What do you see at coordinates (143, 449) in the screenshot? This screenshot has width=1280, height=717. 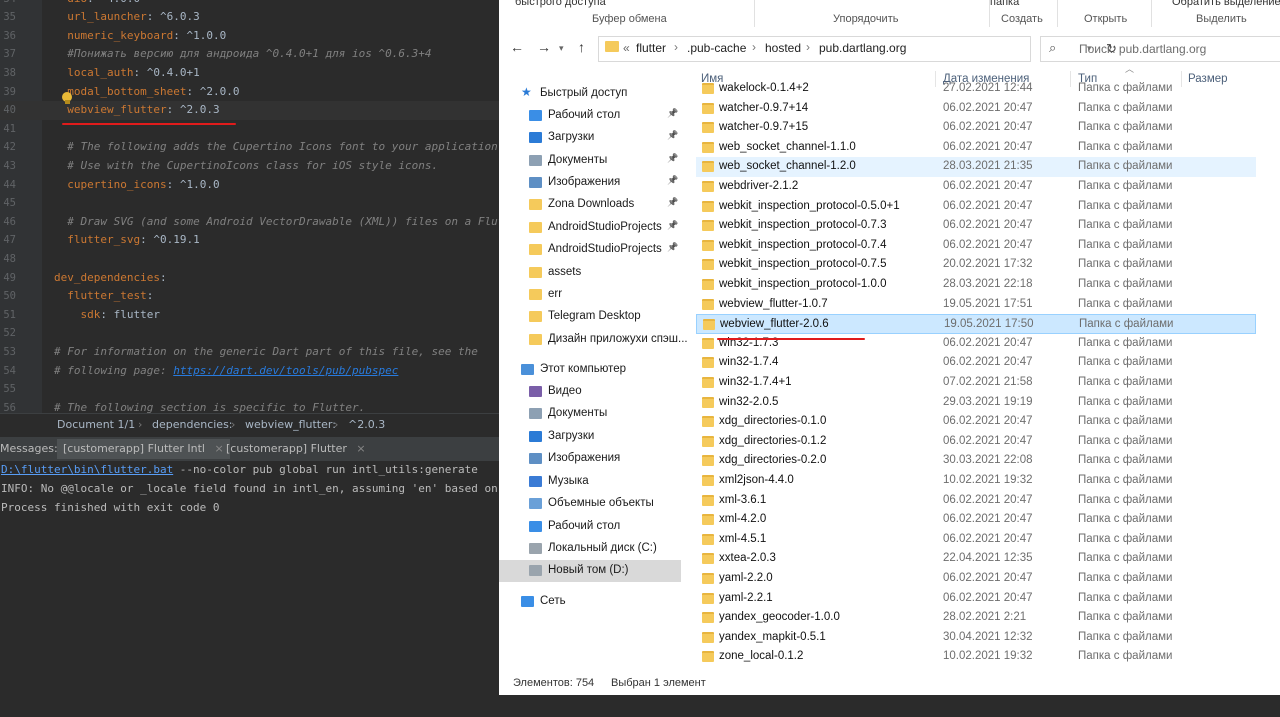 I see `tab-flutter-intl: [customerapp] Flutter Intl ×` at bounding box center [143, 449].